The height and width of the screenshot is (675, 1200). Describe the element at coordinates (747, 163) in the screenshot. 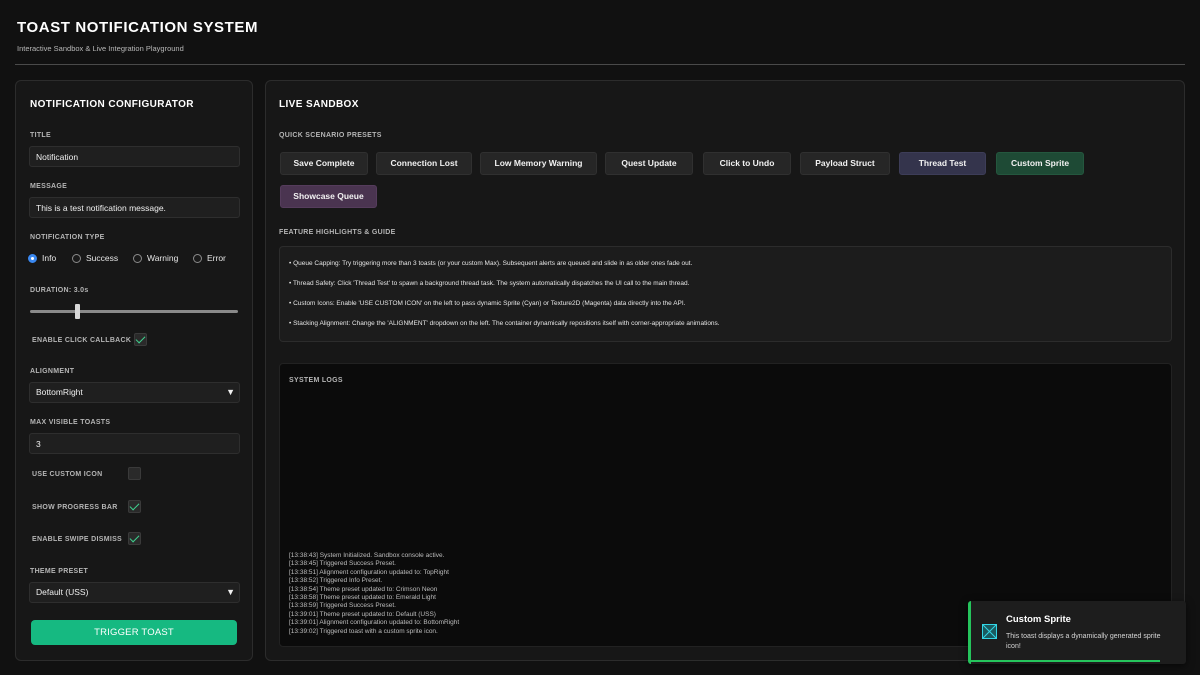

I see `preset-click-to-undo-button: Click to Undo` at that location.